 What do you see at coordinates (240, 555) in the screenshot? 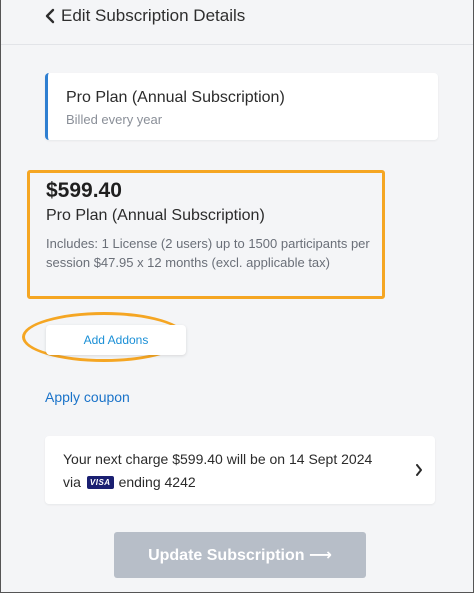
I see `update-subscription-button: Update Subscription ⟶` at bounding box center [240, 555].